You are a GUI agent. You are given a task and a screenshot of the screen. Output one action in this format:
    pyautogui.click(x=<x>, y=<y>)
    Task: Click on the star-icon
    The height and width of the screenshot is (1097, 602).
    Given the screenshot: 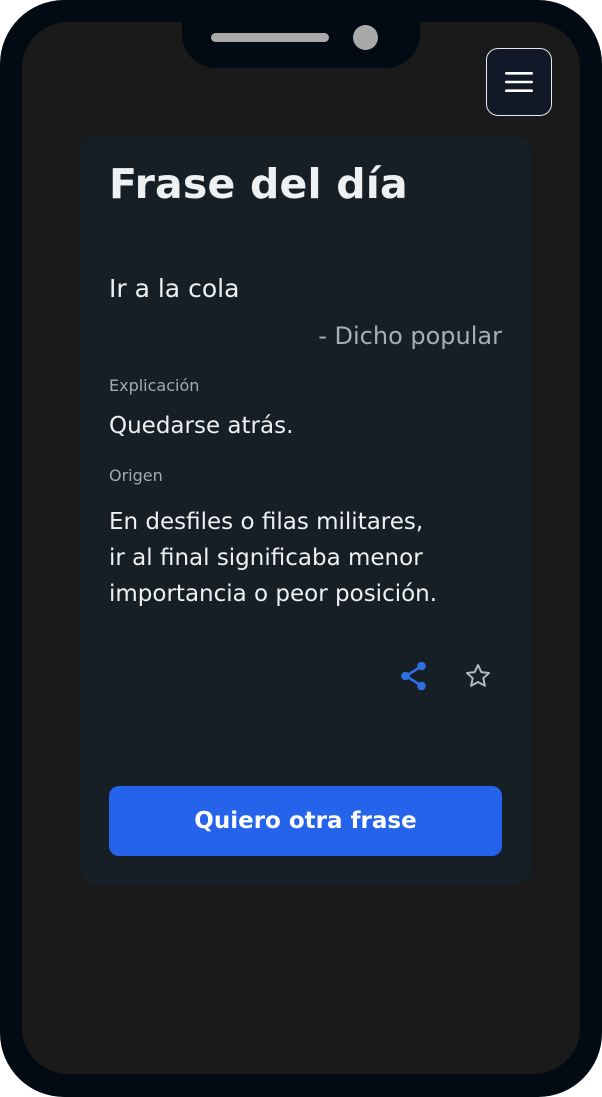 What is the action you would take?
    pyautogui.click(x=478, y=675)
    